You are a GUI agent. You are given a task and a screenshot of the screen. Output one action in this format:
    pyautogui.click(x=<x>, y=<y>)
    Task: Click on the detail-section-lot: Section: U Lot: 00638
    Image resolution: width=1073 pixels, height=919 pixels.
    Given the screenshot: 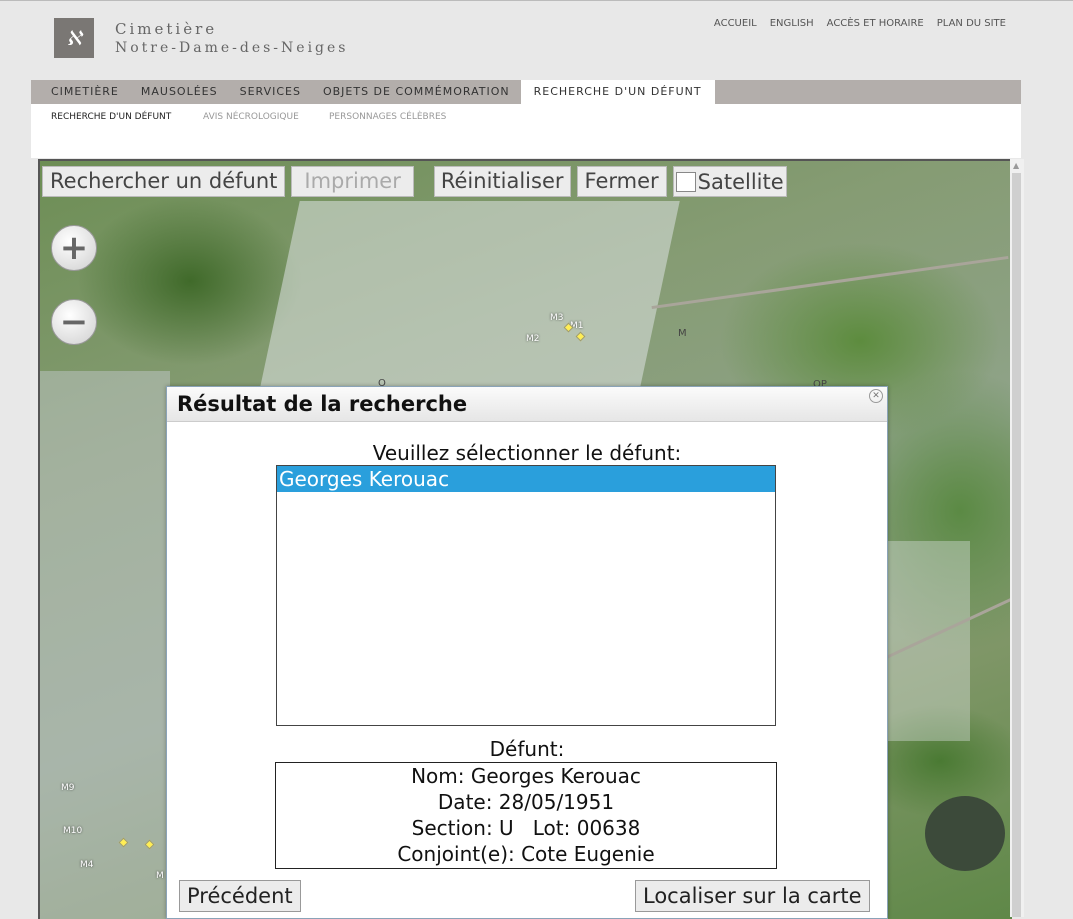 What is the action you would take?
    pyautogui.click(x=526, y=828)
    